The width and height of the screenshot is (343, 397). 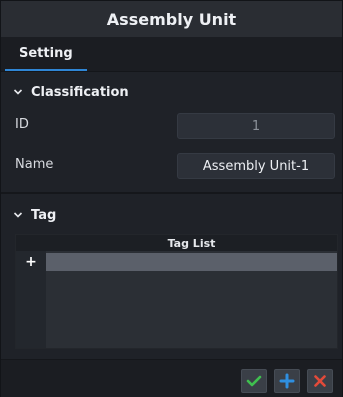 I want to click on confirm-button, so click(x=254, y=381).